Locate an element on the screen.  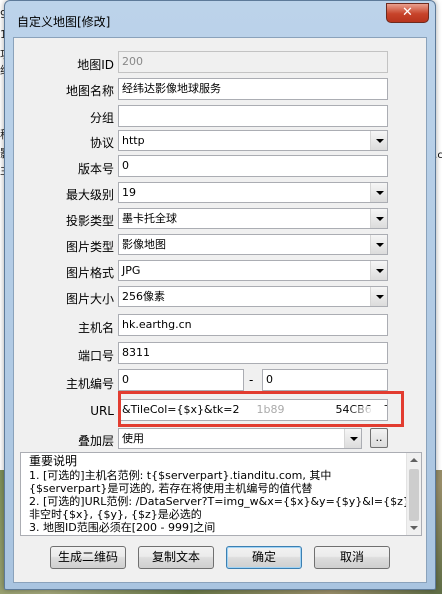
map-name-field: 经纬达影像地球服务 is located at coordinates (253, 89).